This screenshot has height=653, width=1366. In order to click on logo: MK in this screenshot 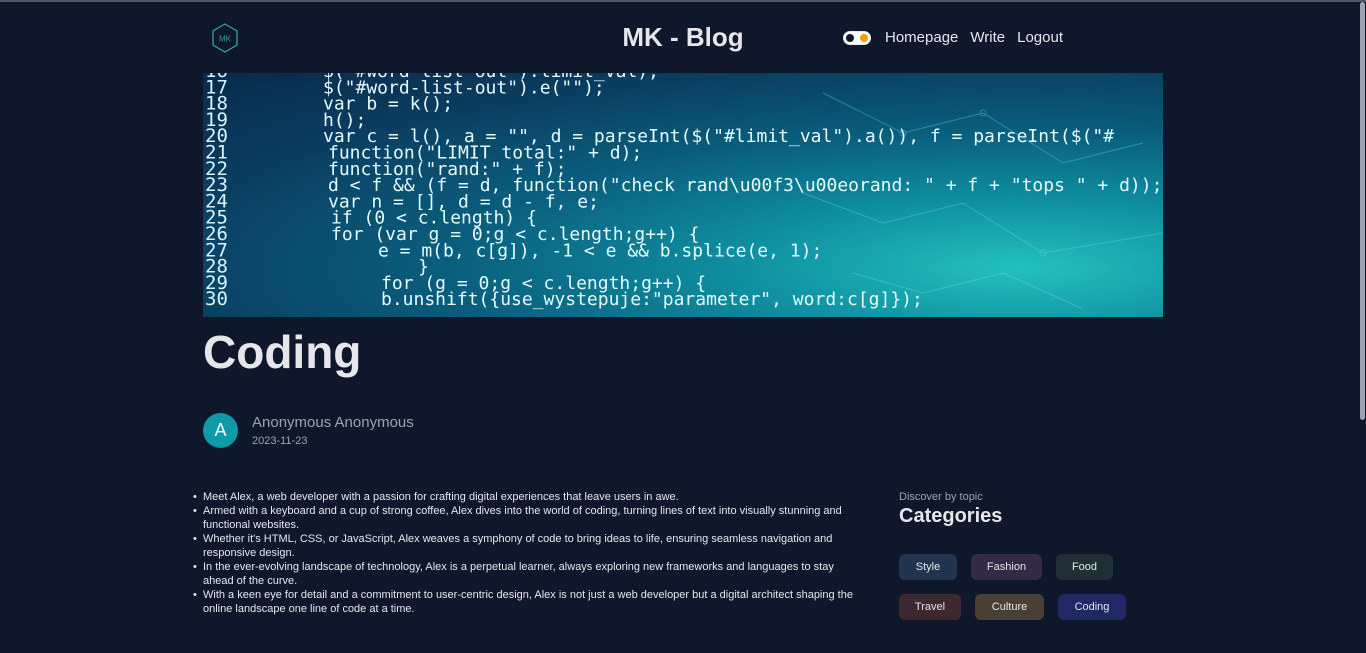, I will do `click(225, 38)`.